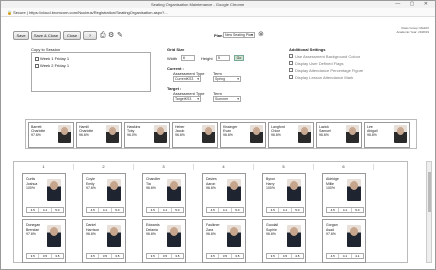 Image resolution: width=436 pixels, height=270 pixels. I want to click on seat-card: Donegan Brendan 97.6% 3.5 3.5 3.5, so click(44, 241).